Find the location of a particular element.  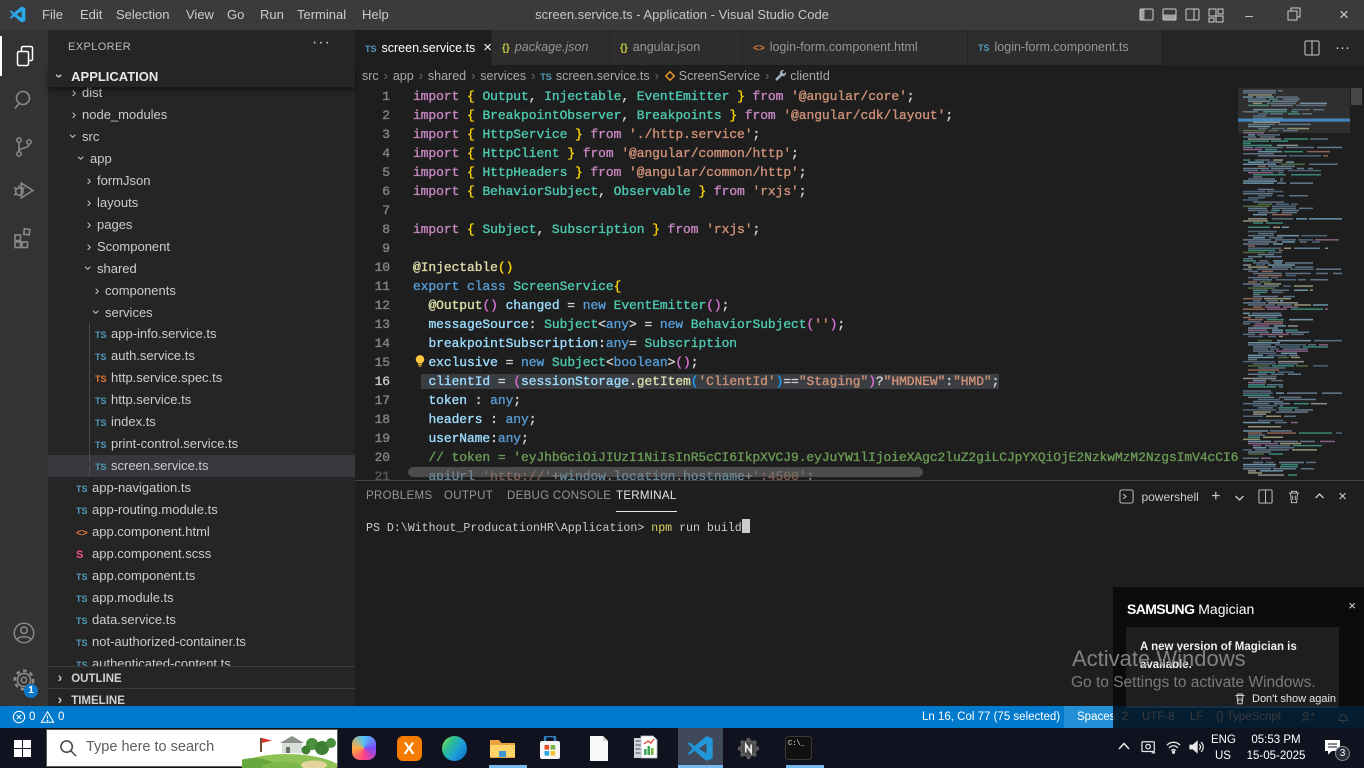

svg-text: C:\_ is located at coordinates (797, 744).